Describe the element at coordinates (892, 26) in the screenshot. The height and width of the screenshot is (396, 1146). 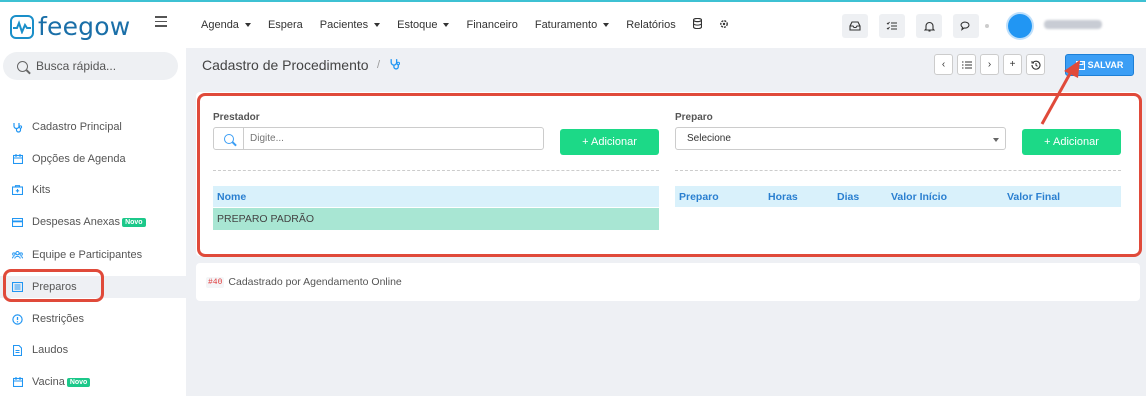
I see `checklist-icon` at that location.